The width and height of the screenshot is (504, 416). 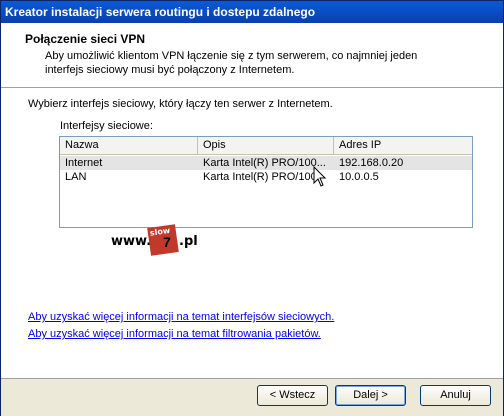 I want to click on listview-header: Nazwa Opis Adres IP, so click(x=266, y=146).